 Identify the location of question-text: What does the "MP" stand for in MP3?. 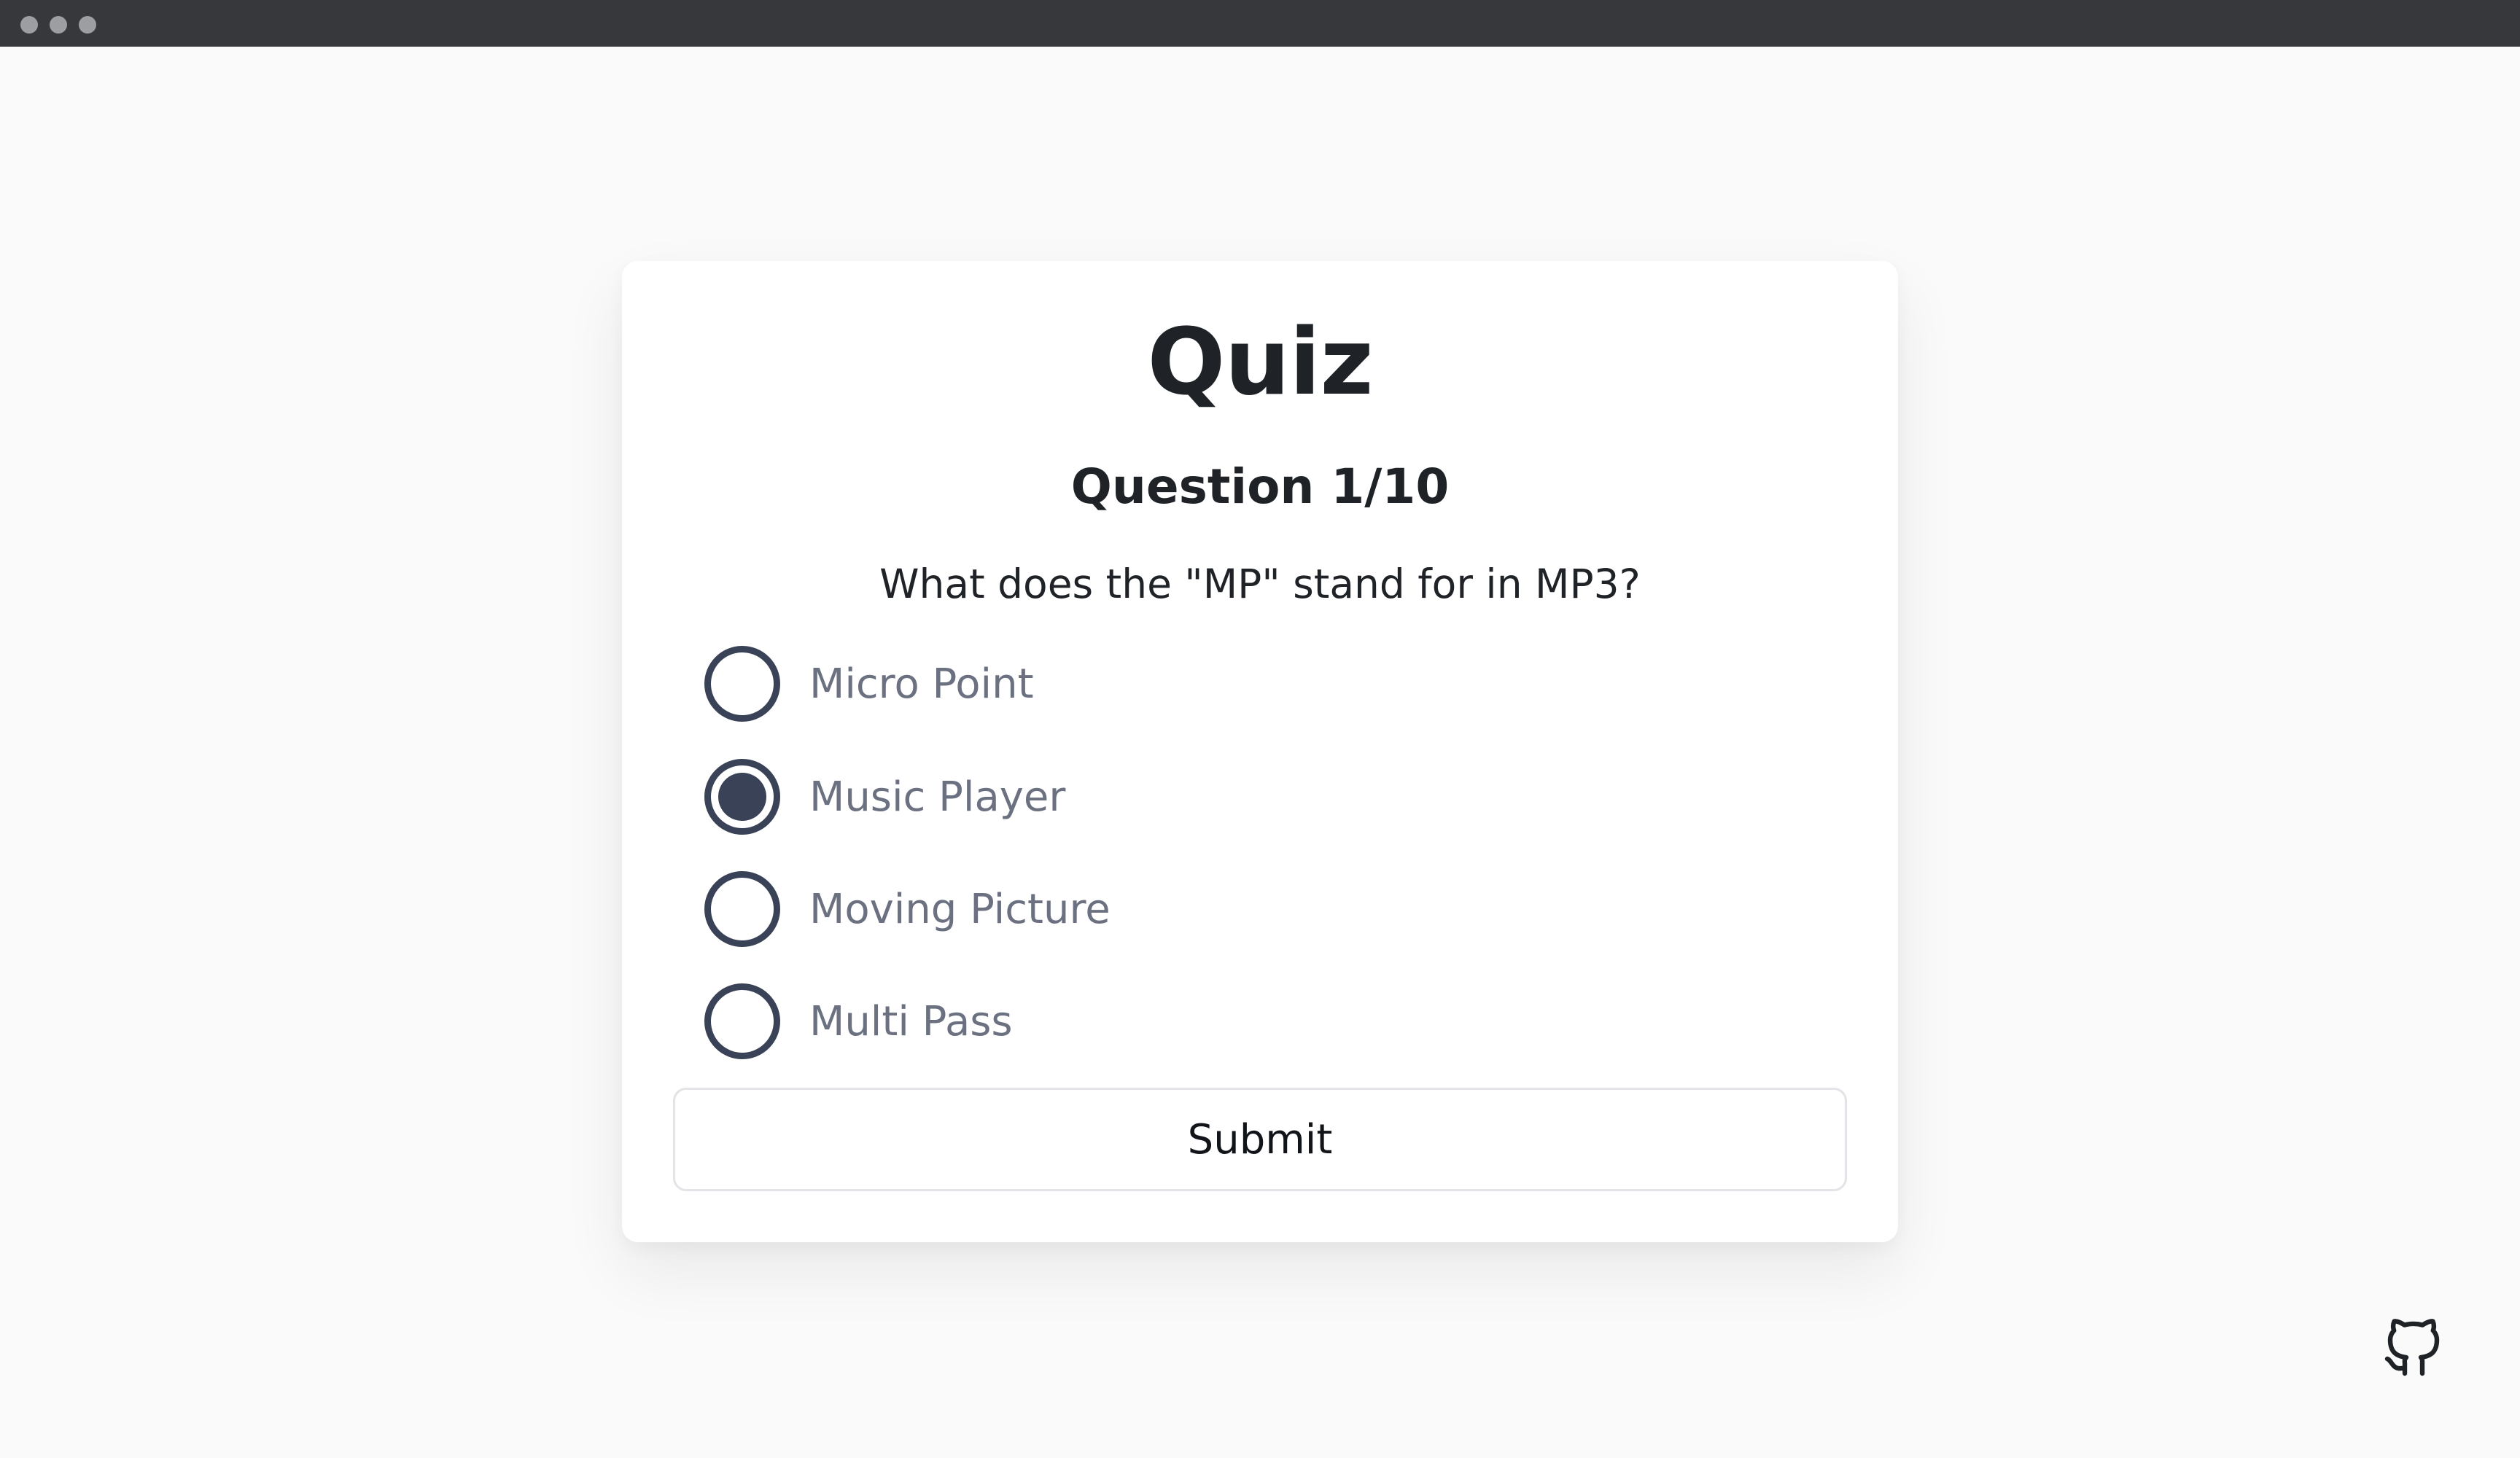
(1260, 584).